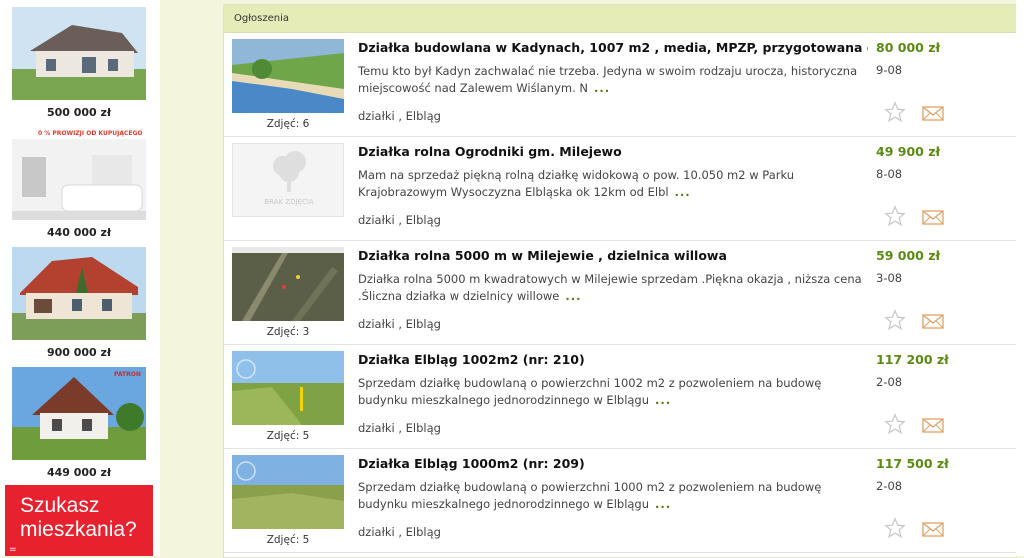 This screenshot has width=1024, height=558. What do you see at coordinates (613, 463) in the screenshot?
I see `listing-title: Działka Elbląg 1000m2 (nr: 209)` at bounding box center [613, 463].